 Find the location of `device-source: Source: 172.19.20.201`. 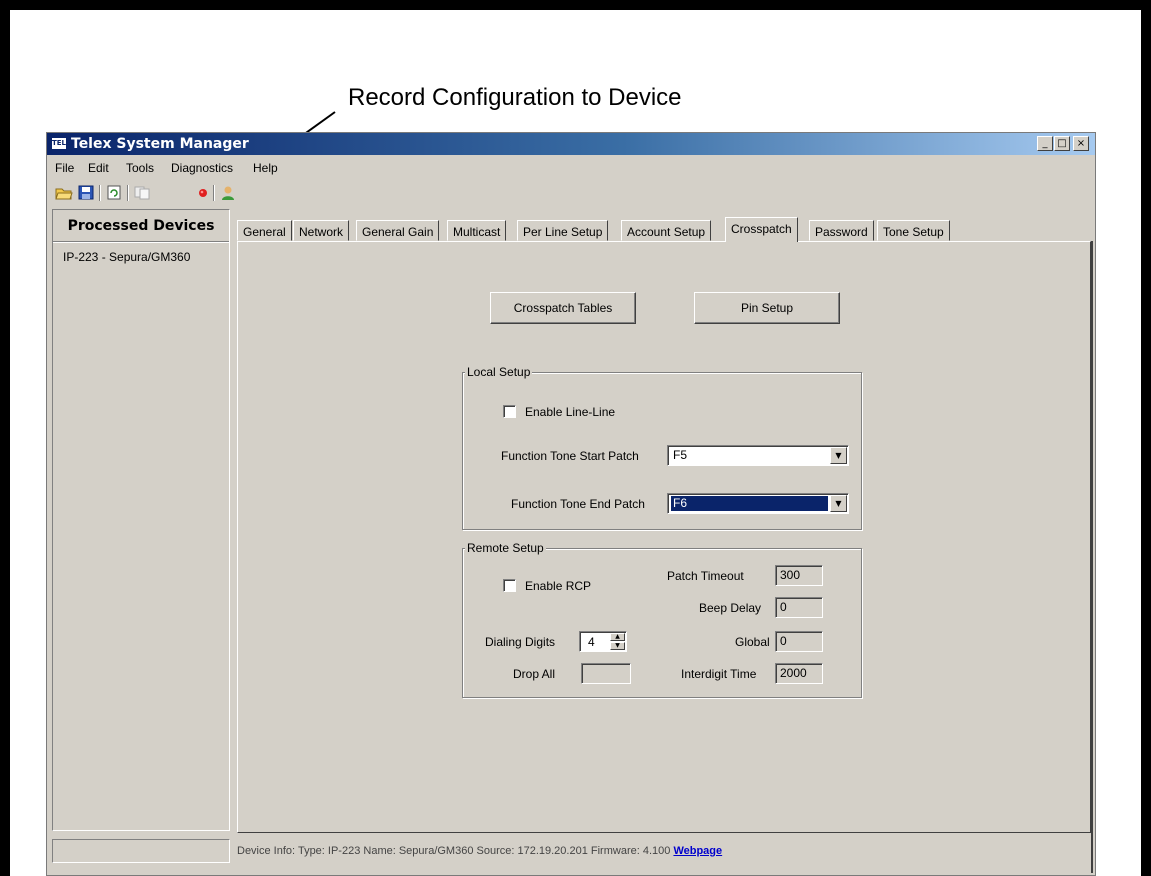

device-source: Source: 172.19.20.201 is located at coordinates (532, 851).